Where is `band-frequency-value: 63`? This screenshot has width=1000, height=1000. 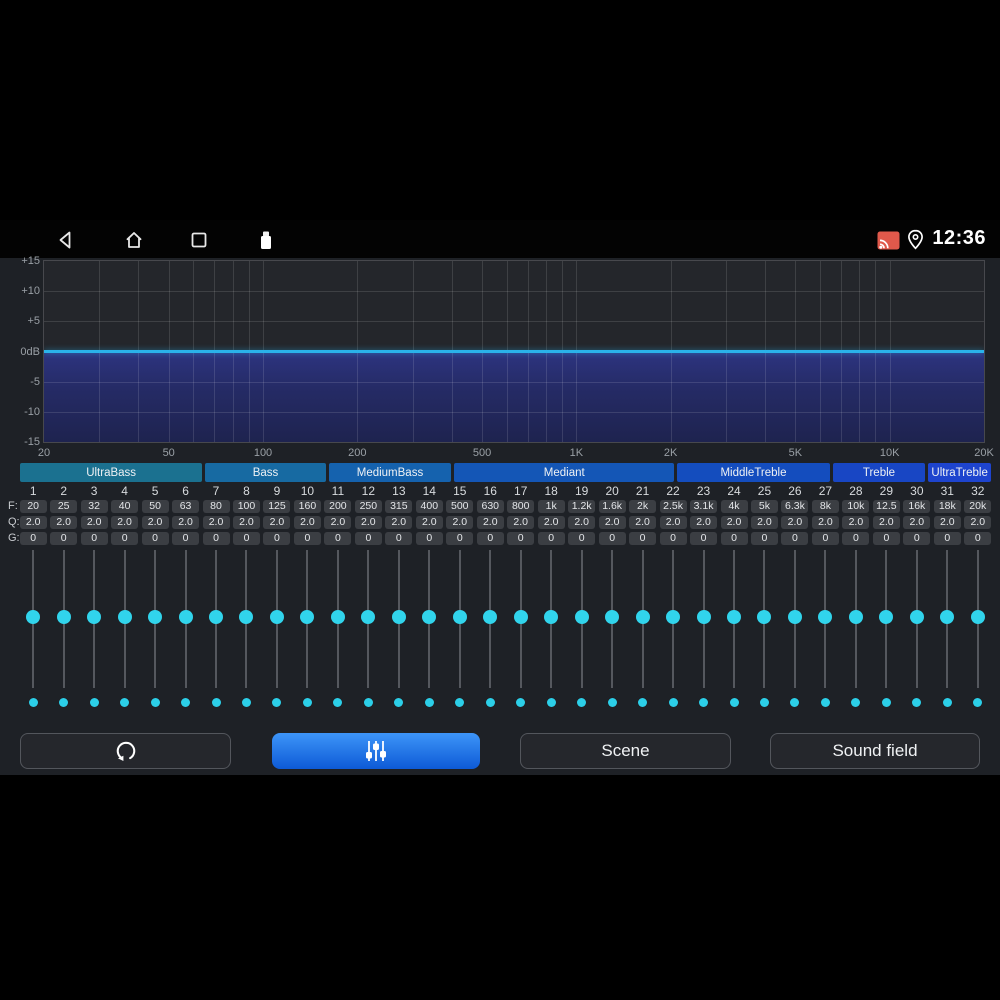
band-frequency-value: 63 is located at coordinates (186, 506).